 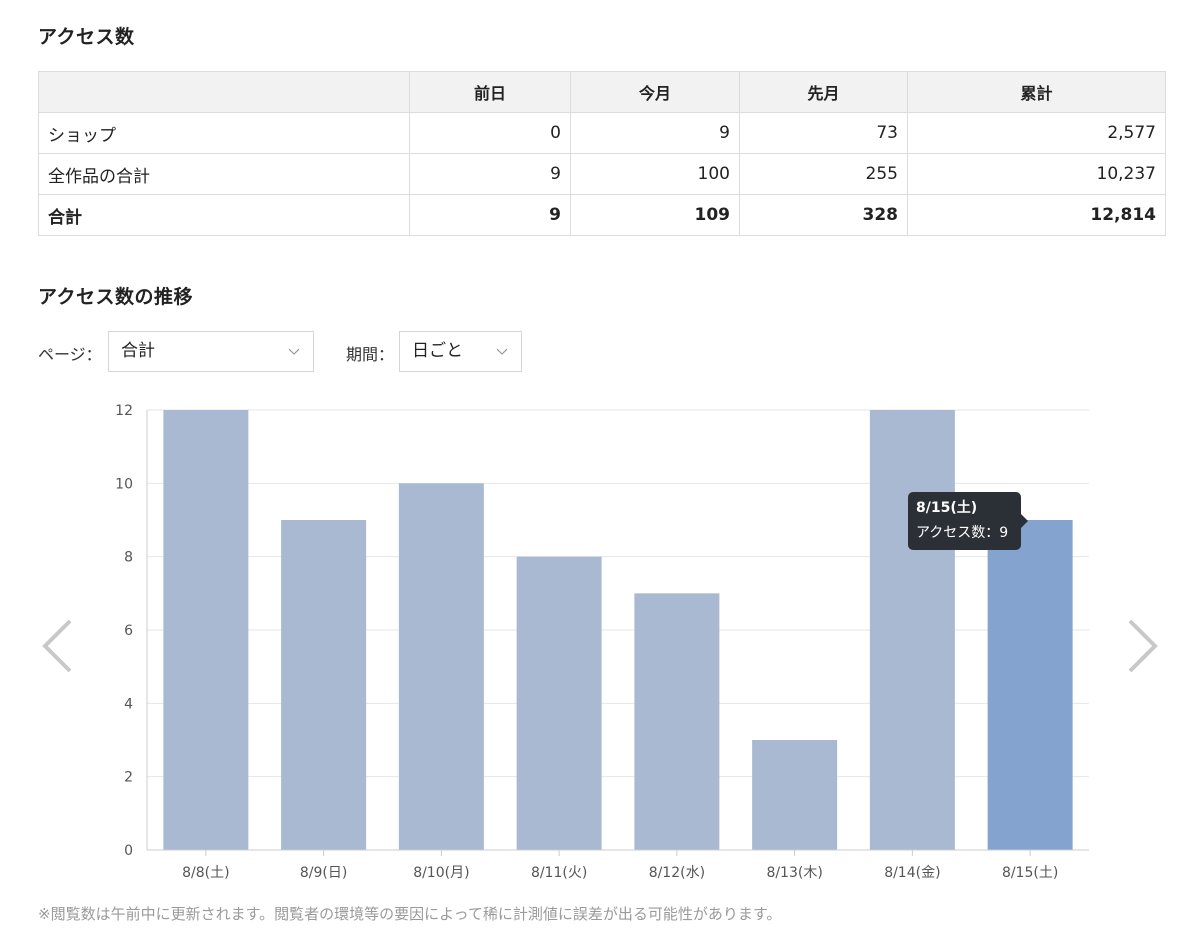 I want to click on table-cell: 109, so click(x=655, y=215).